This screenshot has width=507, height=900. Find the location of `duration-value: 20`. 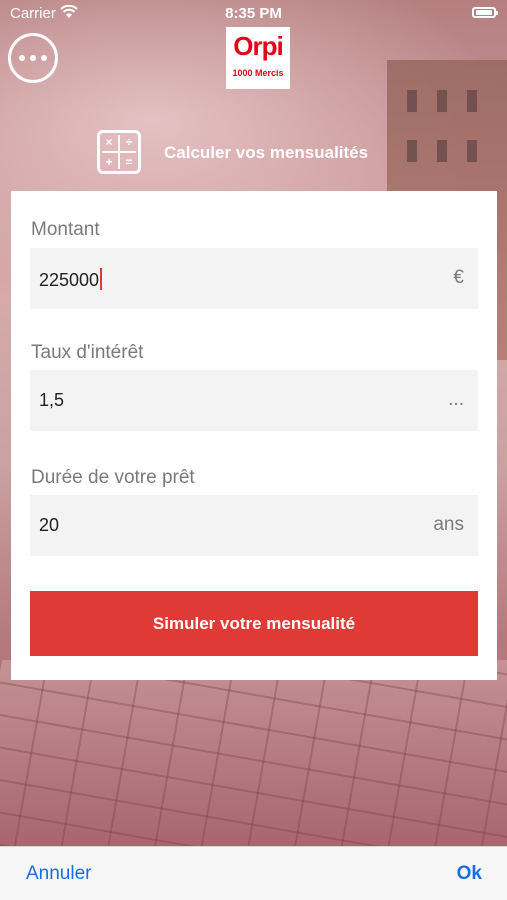

duration-value: 20 is located at coordinates (49, 525).